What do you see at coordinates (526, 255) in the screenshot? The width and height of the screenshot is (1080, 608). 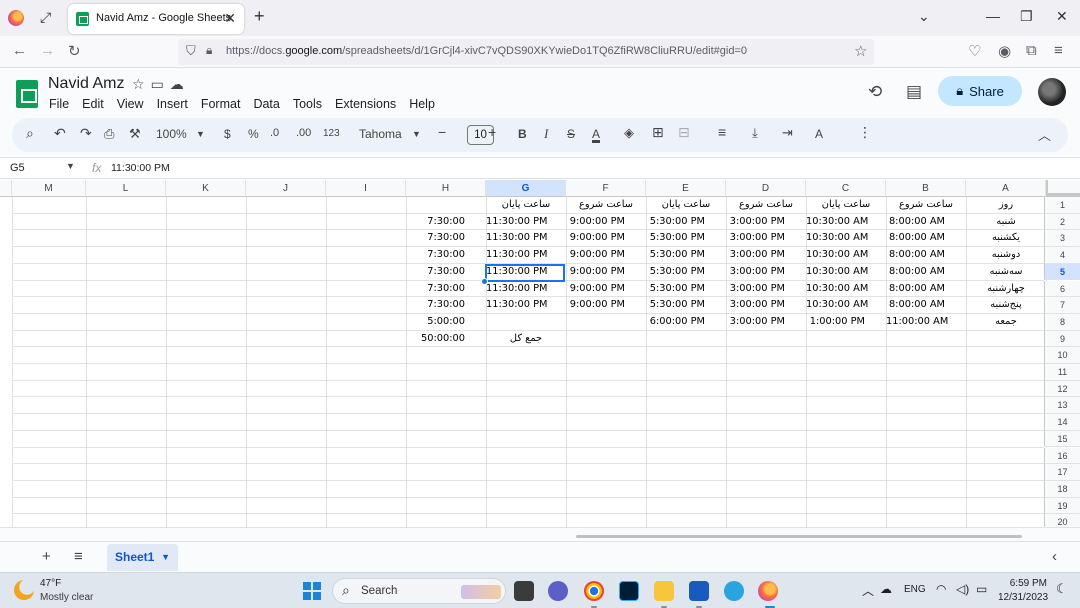 I see `cell-g4: 11:30:00 PM` at bounding box center [526, 255].